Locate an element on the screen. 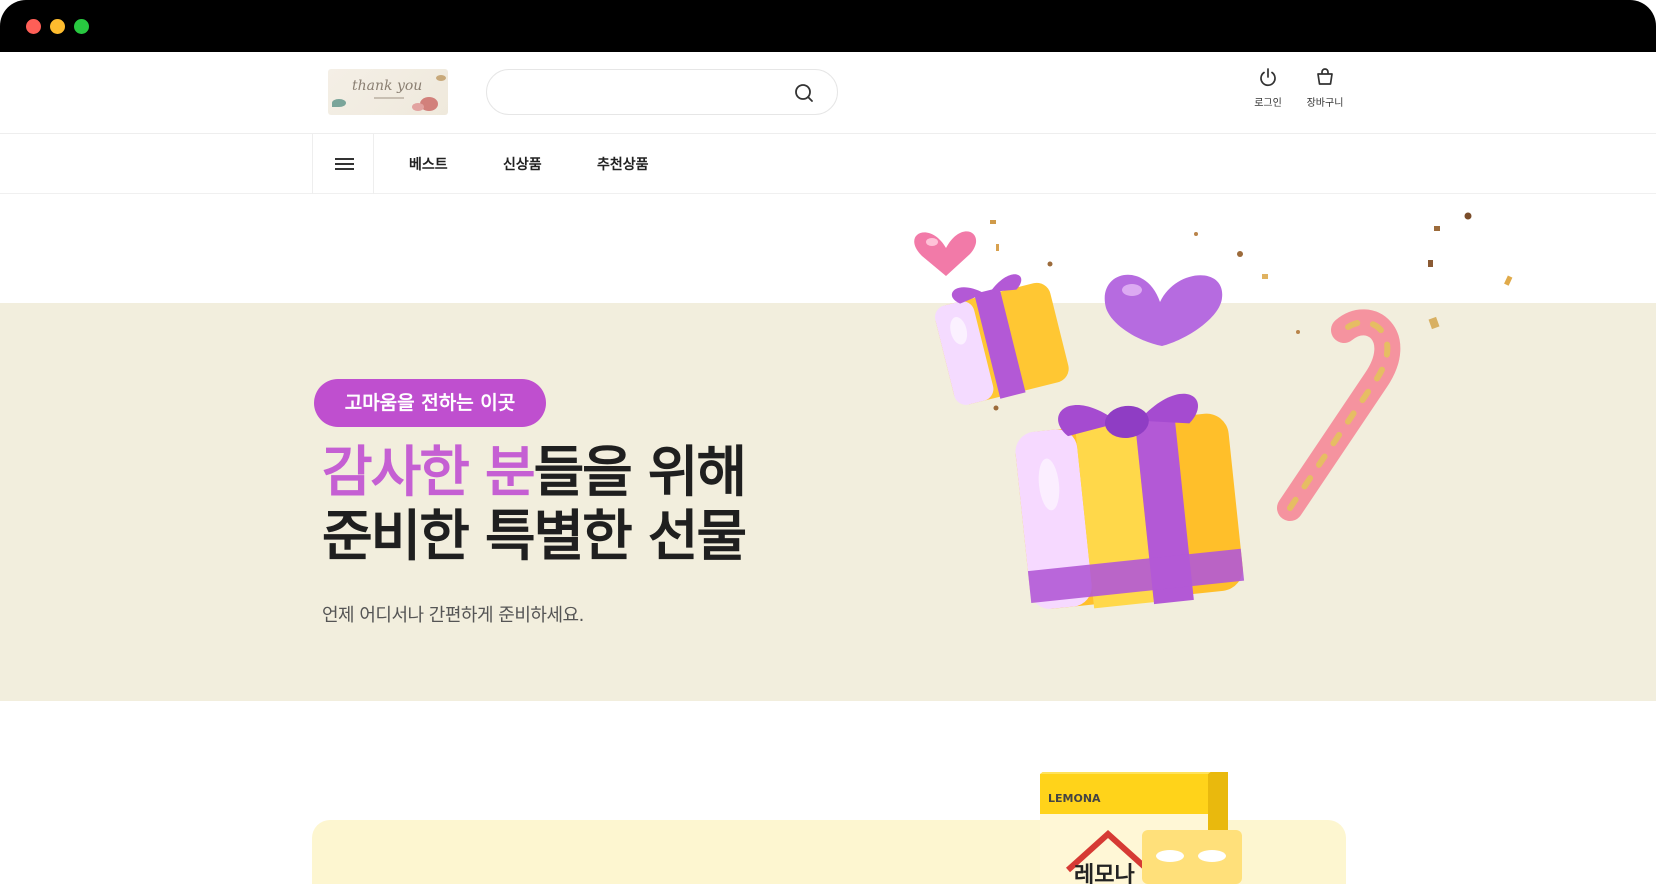  cart-label: 장바구니 is located at coordinates (1325, 103).